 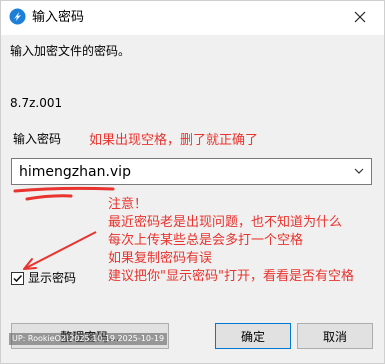 What do you see at coordinates (359, 171) in the screenshot?
I see `chevron-down-icon` at bounding box center [359, 171].